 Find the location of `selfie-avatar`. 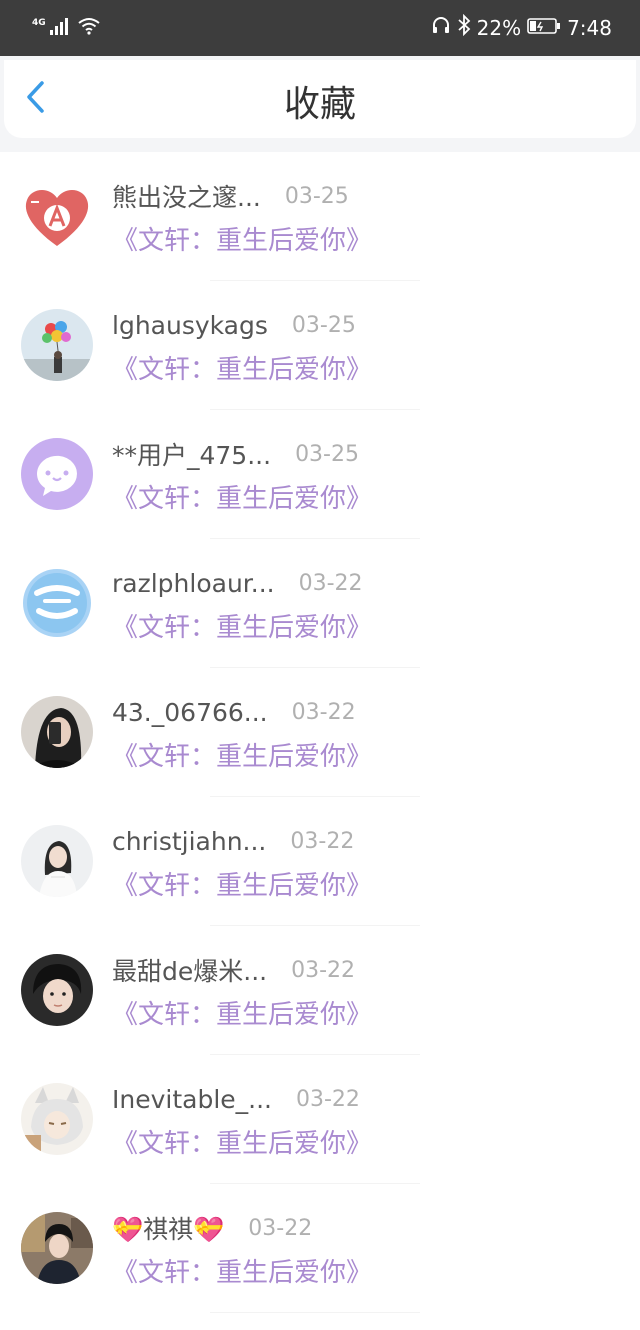

selfie-avatar is located at coordinates (57, 732).